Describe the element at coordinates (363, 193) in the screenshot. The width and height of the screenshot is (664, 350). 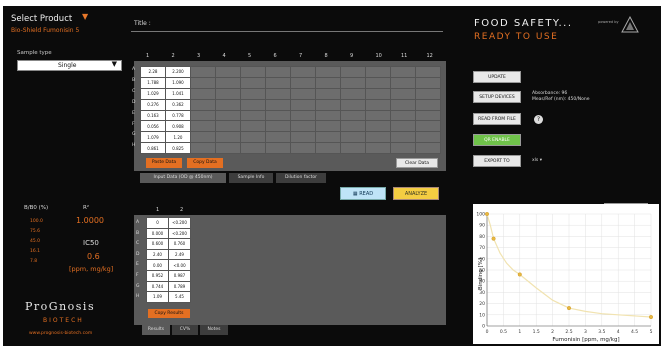
I see `read-button: ▦ READ` at that location.